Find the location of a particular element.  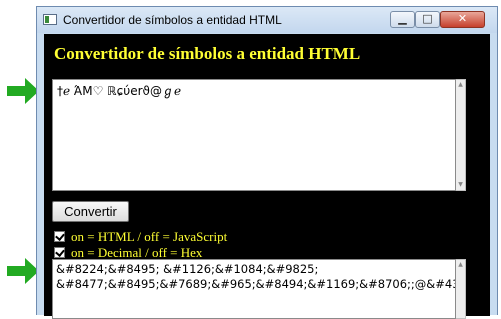

minimize-icon: ▁ is located at coordinates (402, 18).